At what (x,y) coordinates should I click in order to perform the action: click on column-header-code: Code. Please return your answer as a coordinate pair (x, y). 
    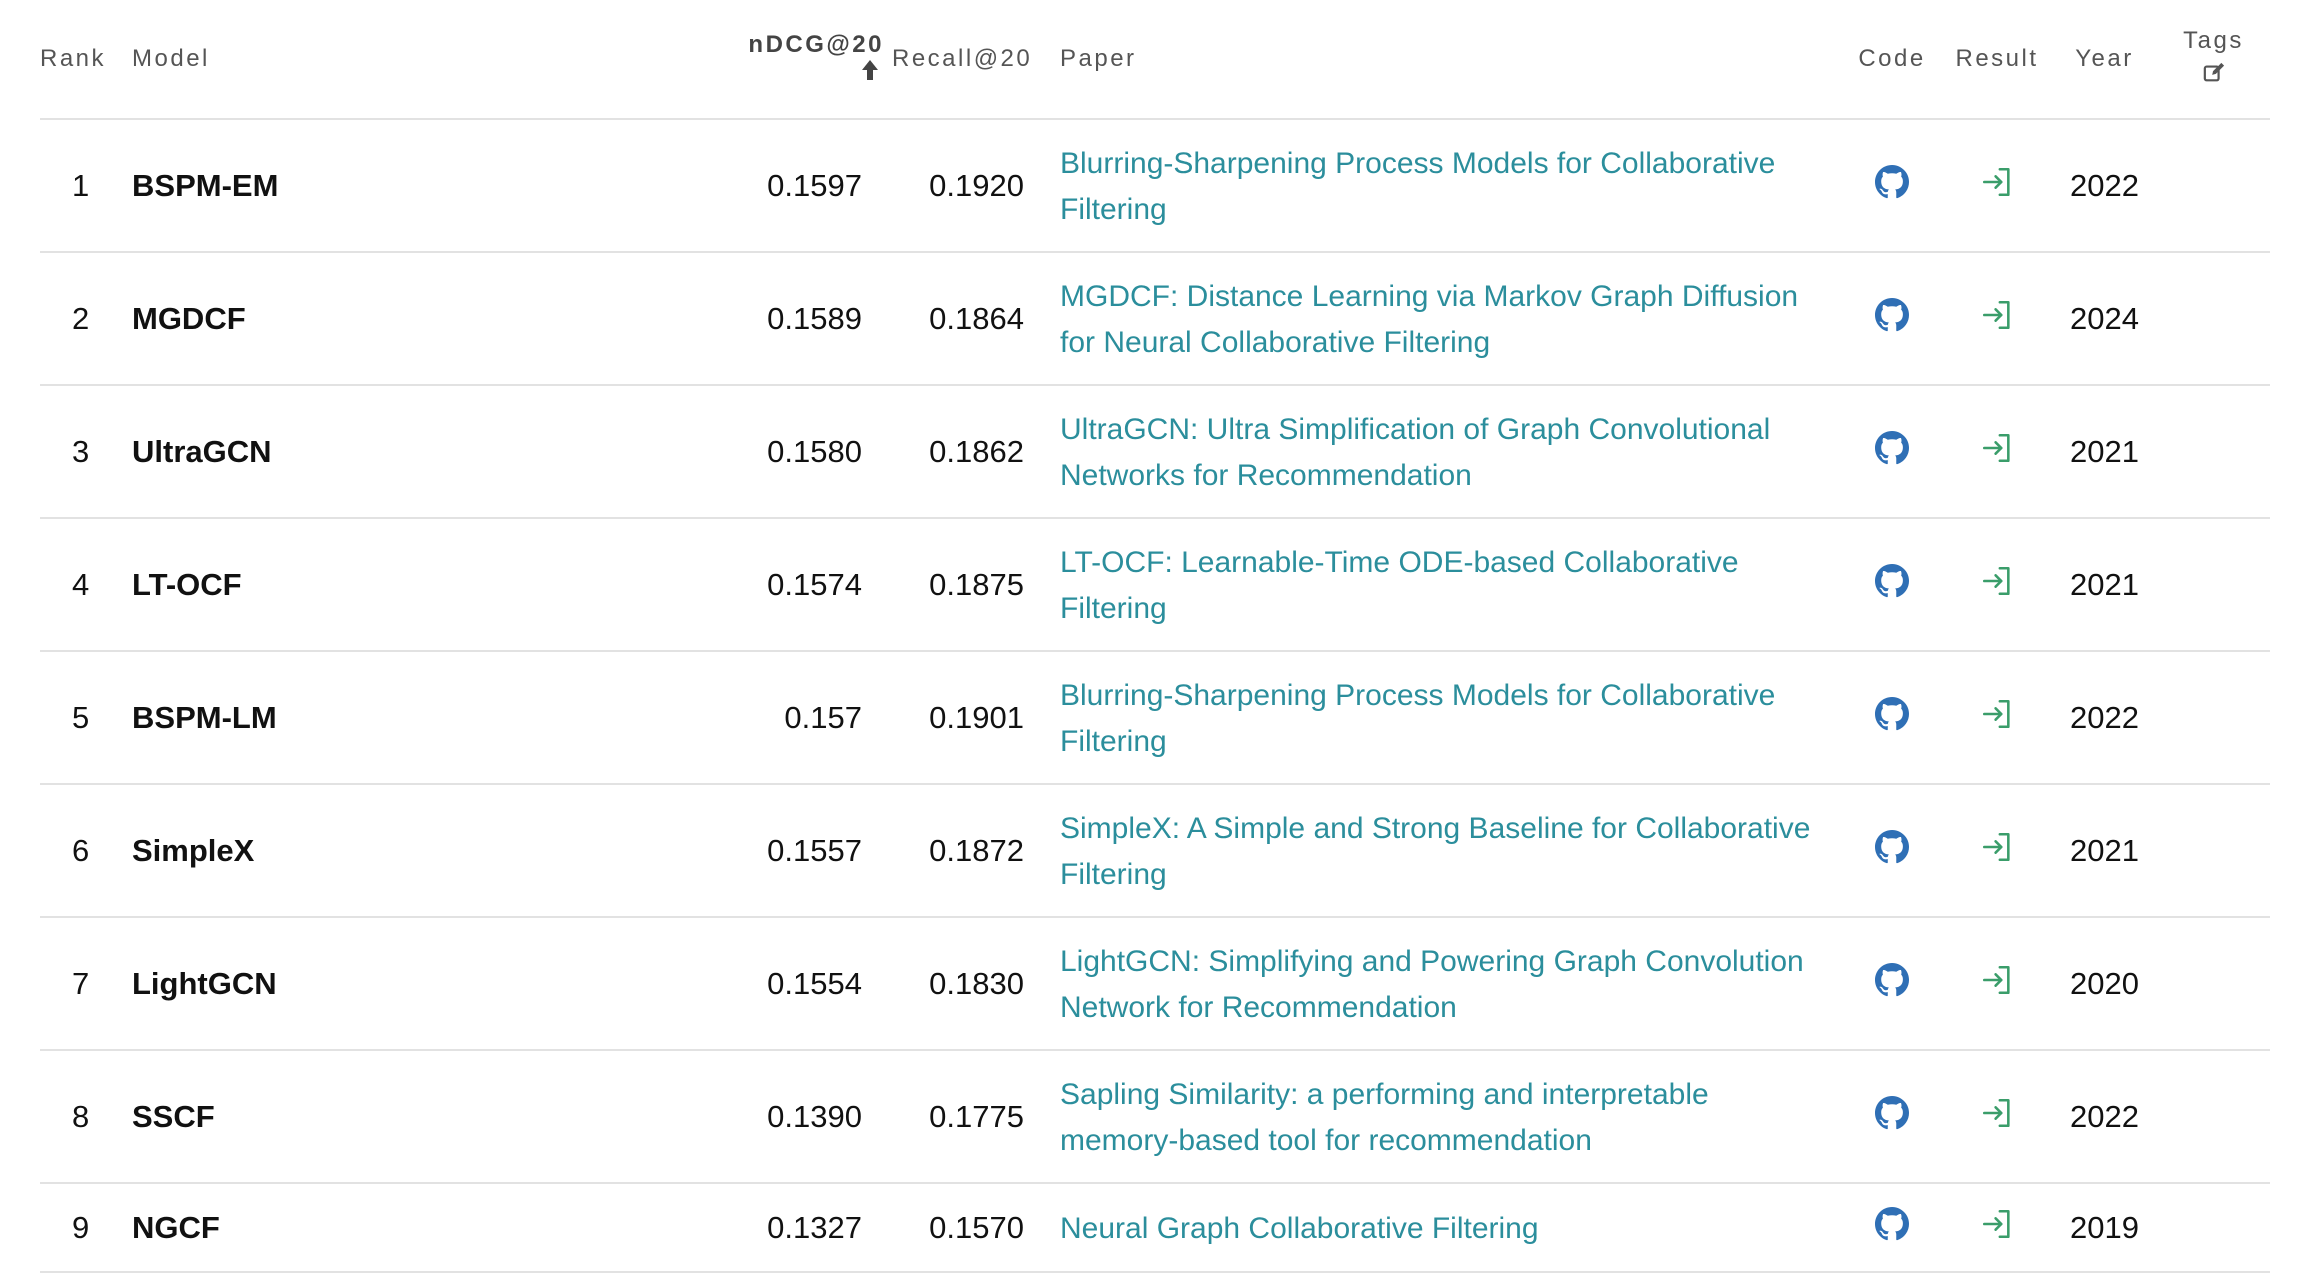
    Looking at the image, I should click on (1892, 60).